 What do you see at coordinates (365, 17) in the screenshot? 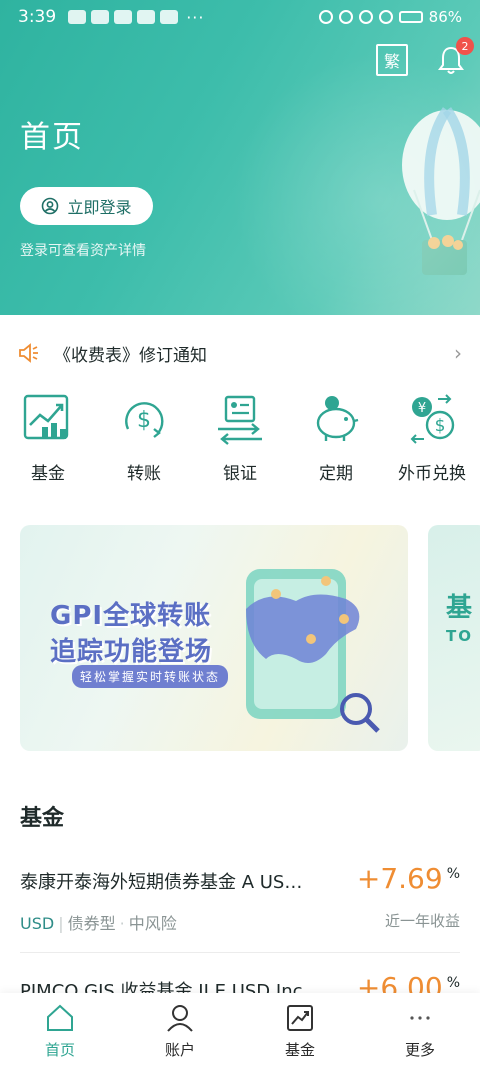
I see `wifi-icon` at bounding box center [365, 17].